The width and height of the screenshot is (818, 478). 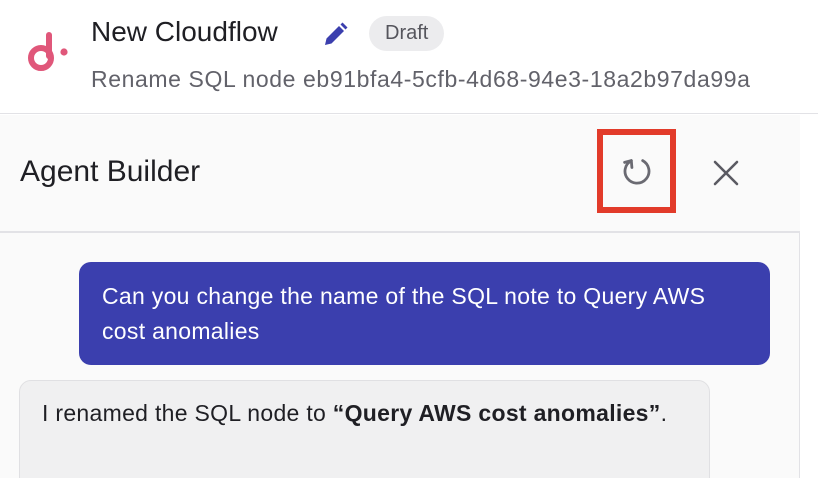 I want to click on agent-message-node-name: “Query AWS cost anomalies”, so click(x=496, y=413).